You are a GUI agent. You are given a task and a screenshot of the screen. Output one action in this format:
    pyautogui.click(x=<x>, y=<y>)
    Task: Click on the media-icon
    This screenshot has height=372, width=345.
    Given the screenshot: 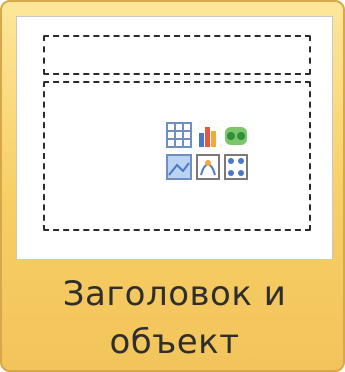 What is the action you would take?
    pyautogui.click(x=236, y=167)
    